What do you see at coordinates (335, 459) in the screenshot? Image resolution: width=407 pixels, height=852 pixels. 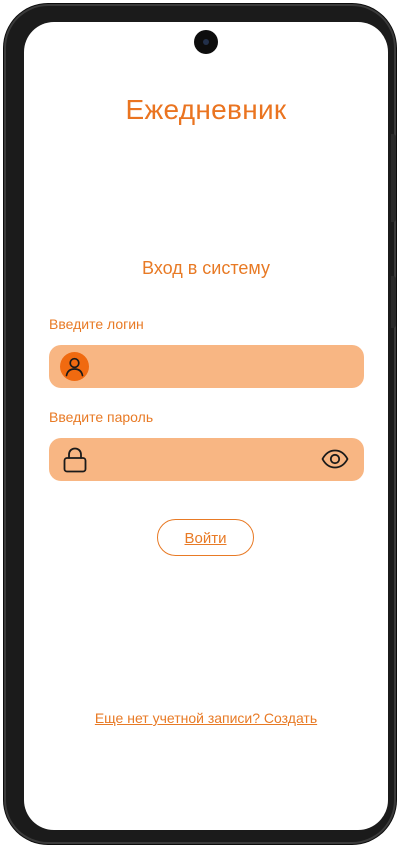 I see `eye-icon` at bounding box center [335, 459].